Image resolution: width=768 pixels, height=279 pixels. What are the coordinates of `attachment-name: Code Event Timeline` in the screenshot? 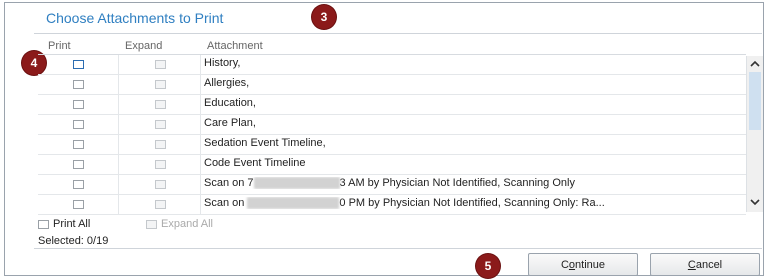 It's located at (255, 163).